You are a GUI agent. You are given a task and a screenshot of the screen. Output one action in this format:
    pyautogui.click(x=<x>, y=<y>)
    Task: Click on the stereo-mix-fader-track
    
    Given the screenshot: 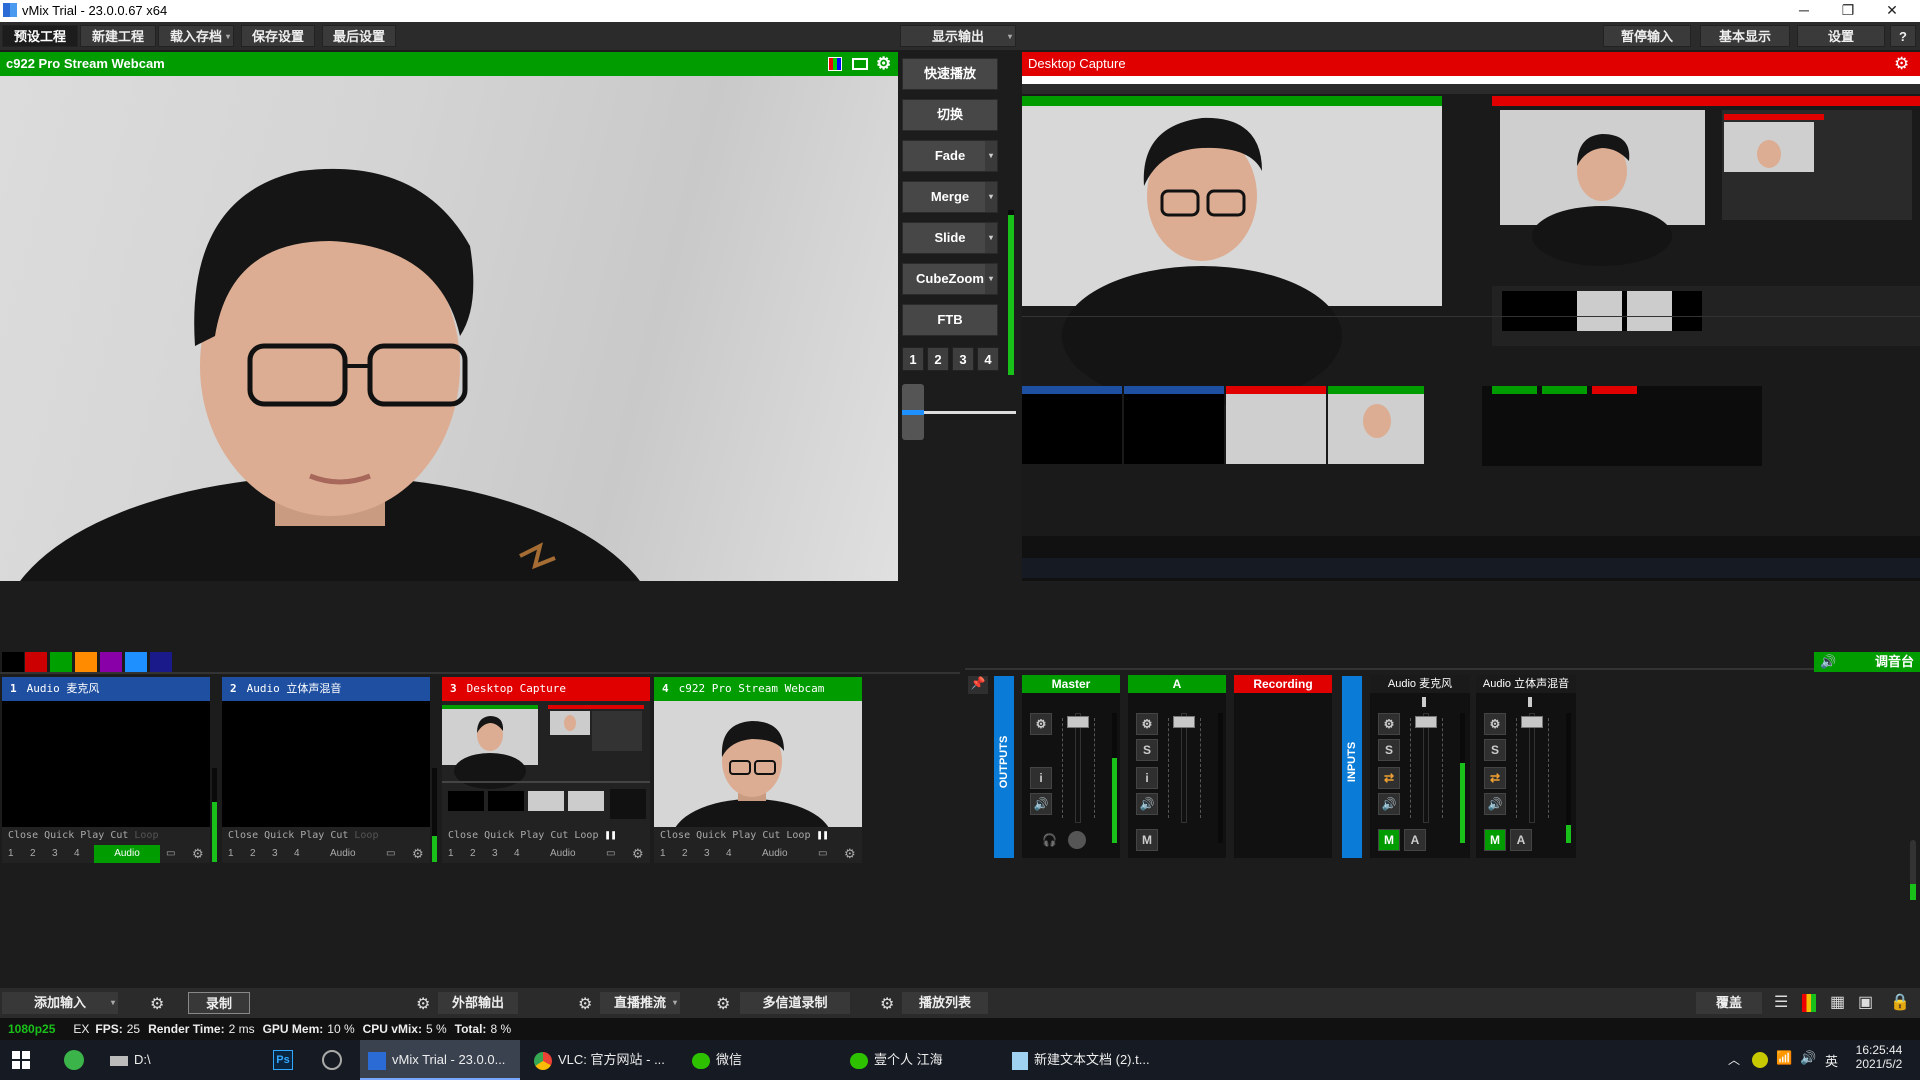 What is the action you would take?
    pyautogui.click(x=1532, y=768)
    